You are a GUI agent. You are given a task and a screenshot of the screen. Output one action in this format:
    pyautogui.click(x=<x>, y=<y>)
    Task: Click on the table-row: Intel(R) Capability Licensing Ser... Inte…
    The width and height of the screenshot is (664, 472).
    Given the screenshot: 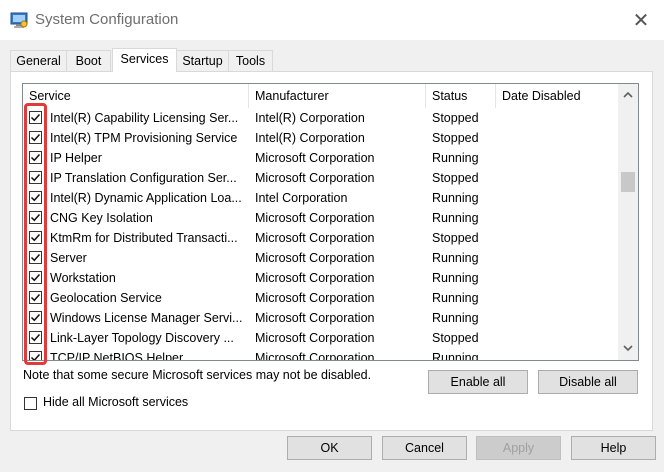 What is the action you would take?
    pyautogui.click(x=321, y=118)
    